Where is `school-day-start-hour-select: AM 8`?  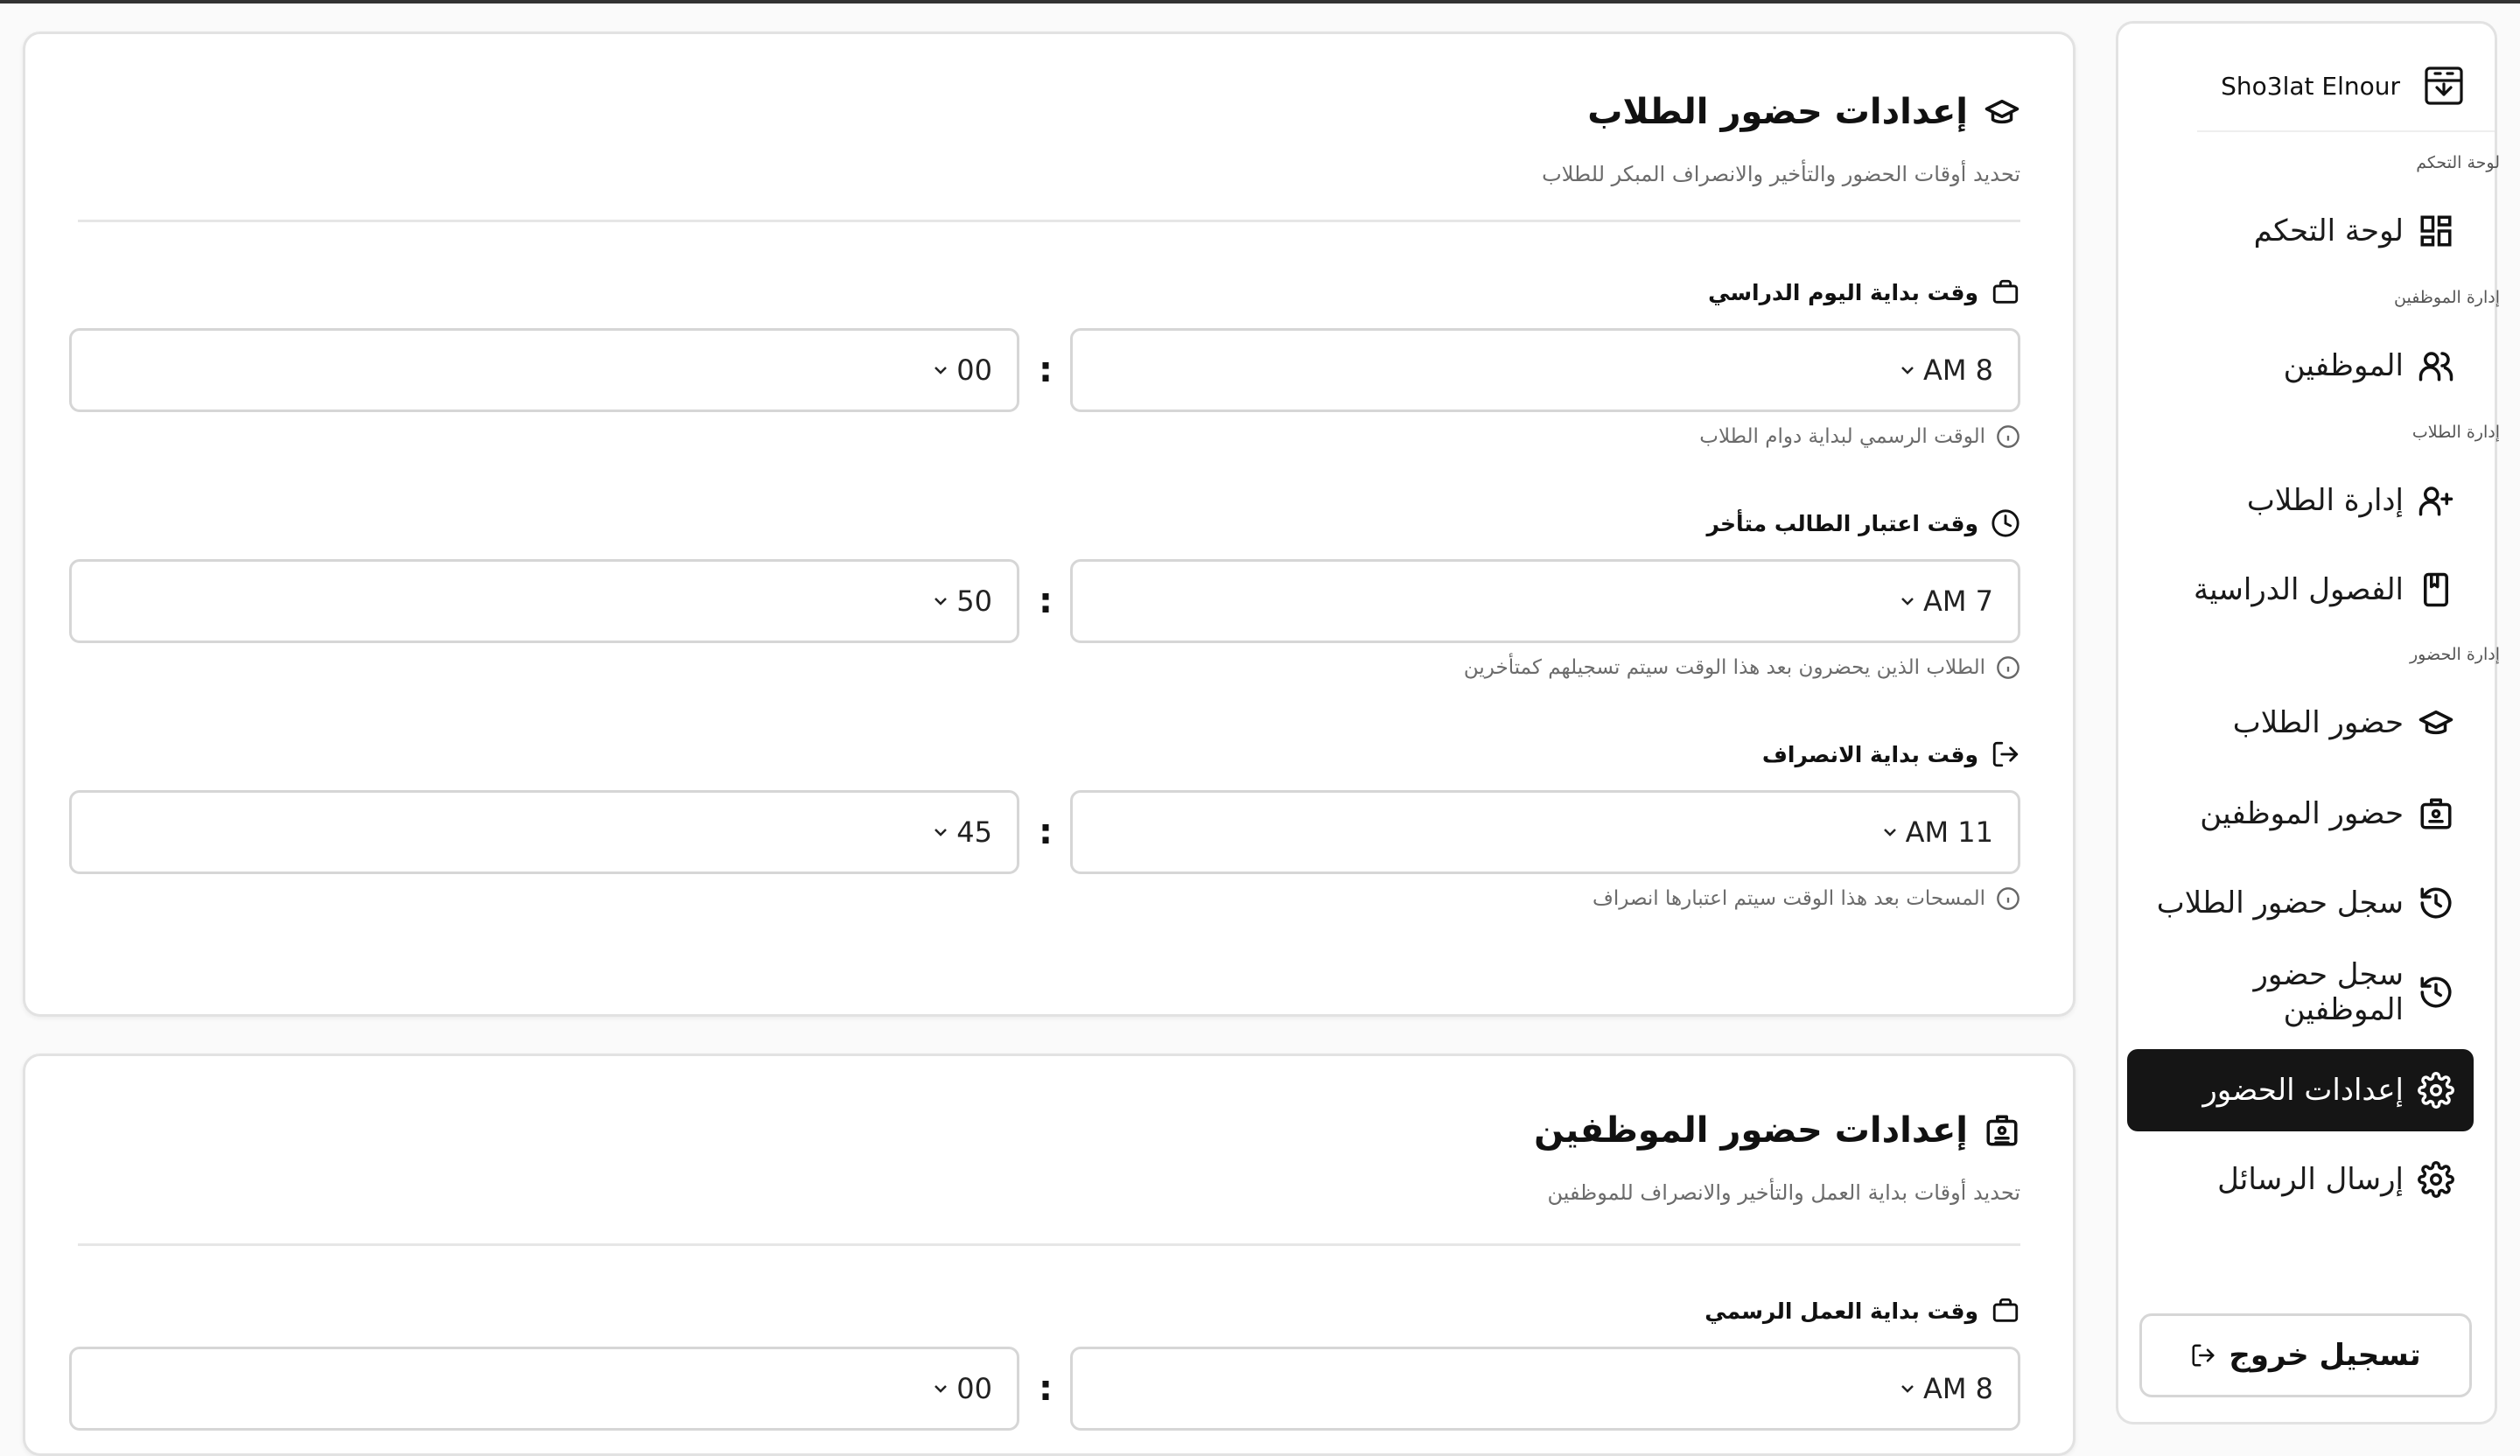
school-day-start-hour-select: AM 8 is located at coordinates (1545, 370).